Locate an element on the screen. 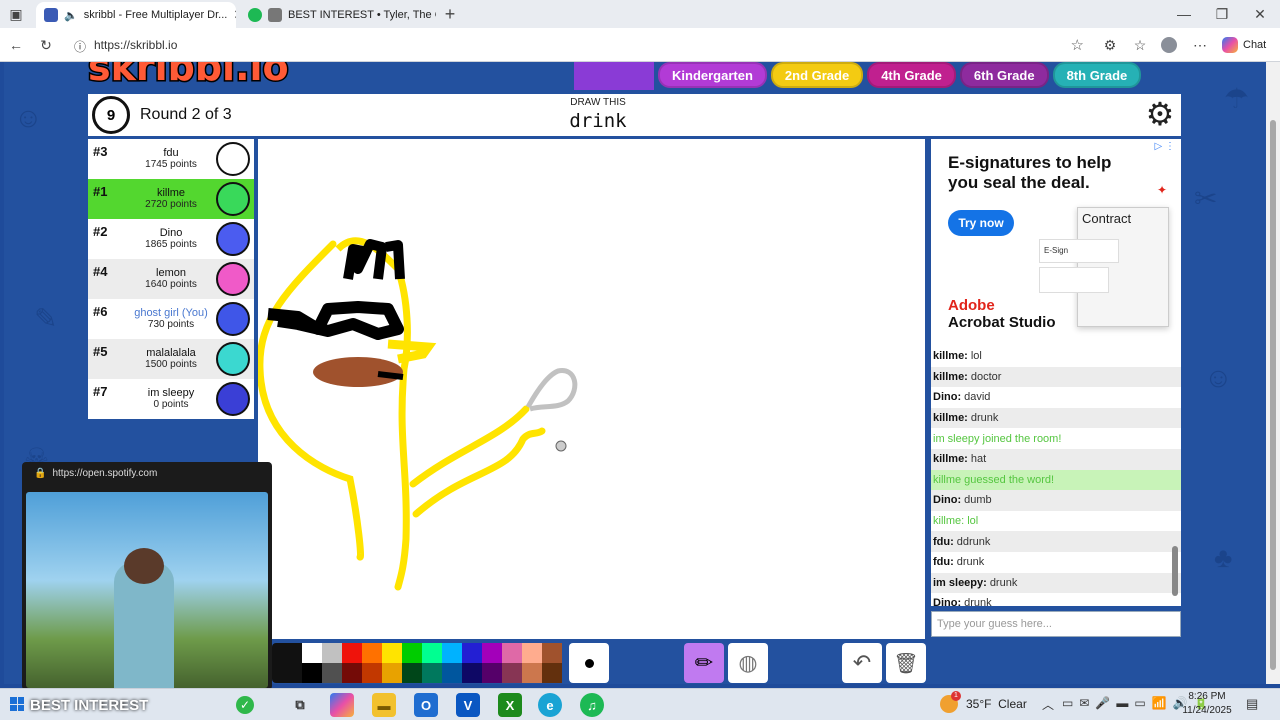  extensions-icon: ⚙ is located at coordinates (1110, 45).